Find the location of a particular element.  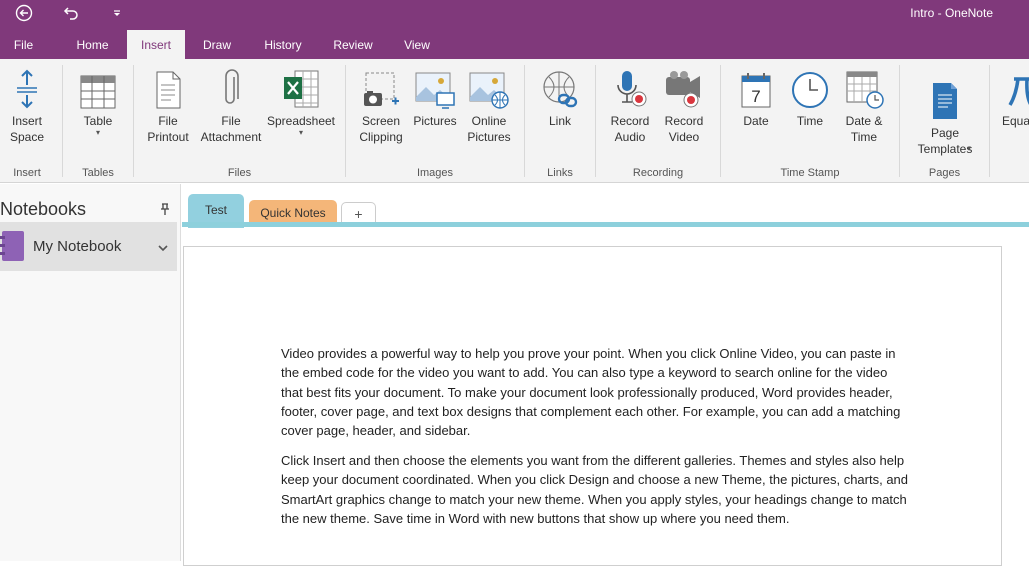

time-button: Time is located at coordinates (810, 97).